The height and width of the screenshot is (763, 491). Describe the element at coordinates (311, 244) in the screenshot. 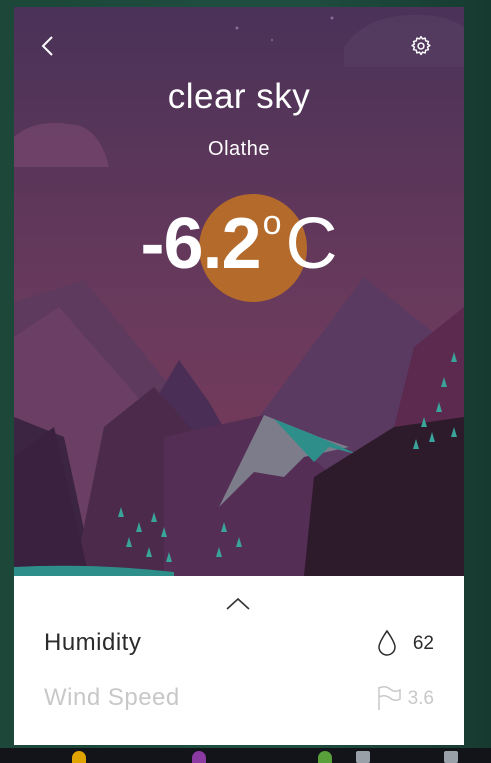

I see `temperature-unit: C` at that location.